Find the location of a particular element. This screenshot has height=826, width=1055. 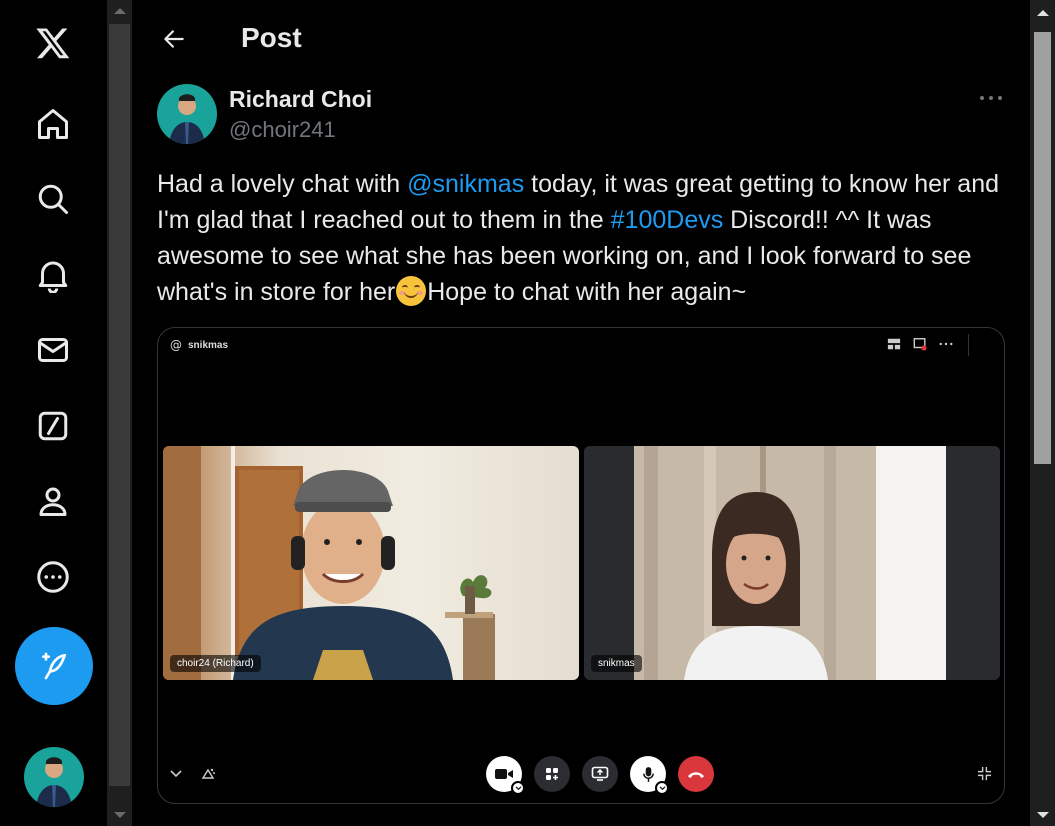

hang-up-button is located at coordinates (696, 774).